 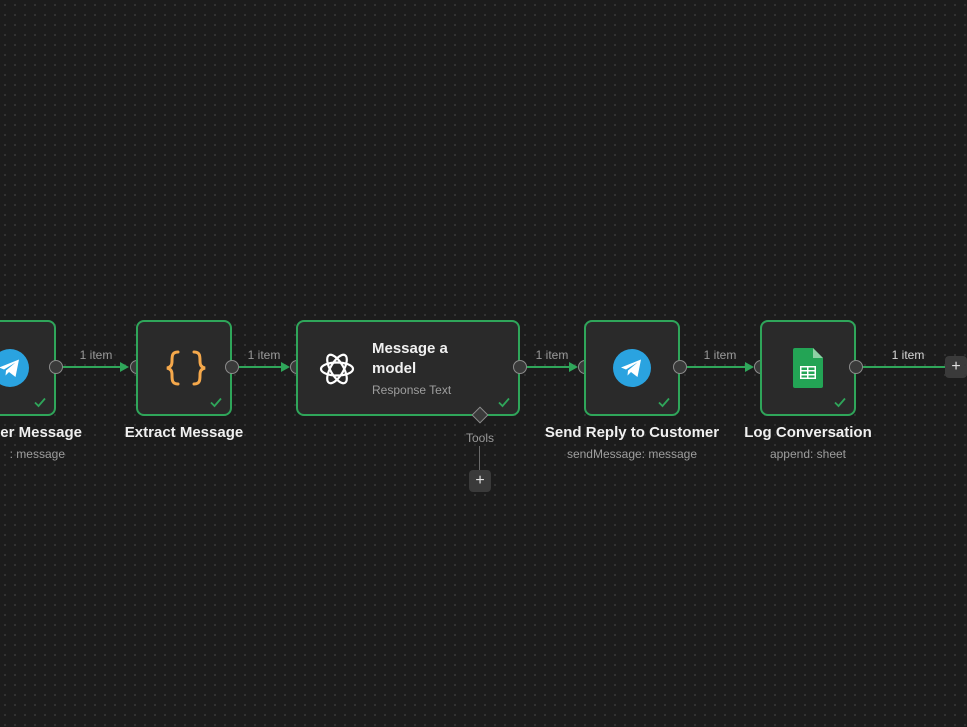 I want to click on google-sheets-icon, so click(x=808, y=368).